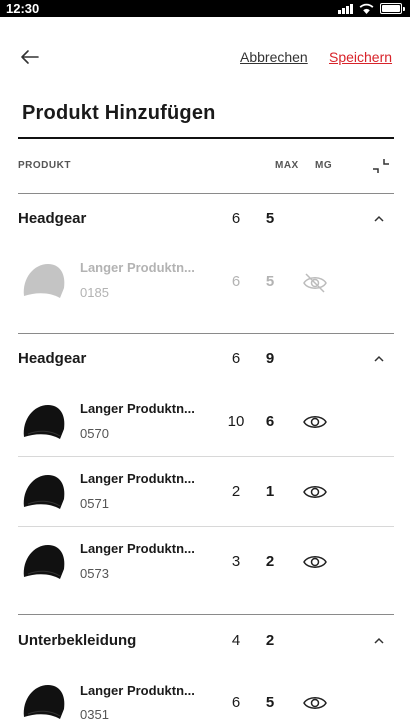 Image resolution: width=410 pixels, height=727 pixels. I want to click on product-mg: 6, so click(270, 421).